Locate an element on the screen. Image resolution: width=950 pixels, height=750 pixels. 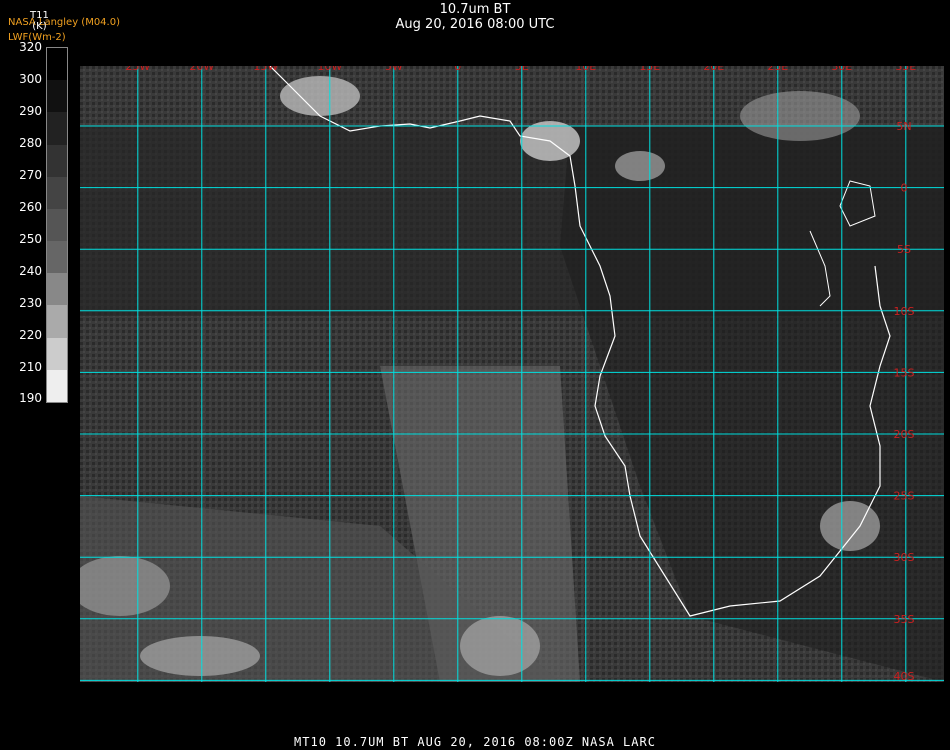
credit-label: NASA Langley (M04.0) is located at coordinates (64, 22).